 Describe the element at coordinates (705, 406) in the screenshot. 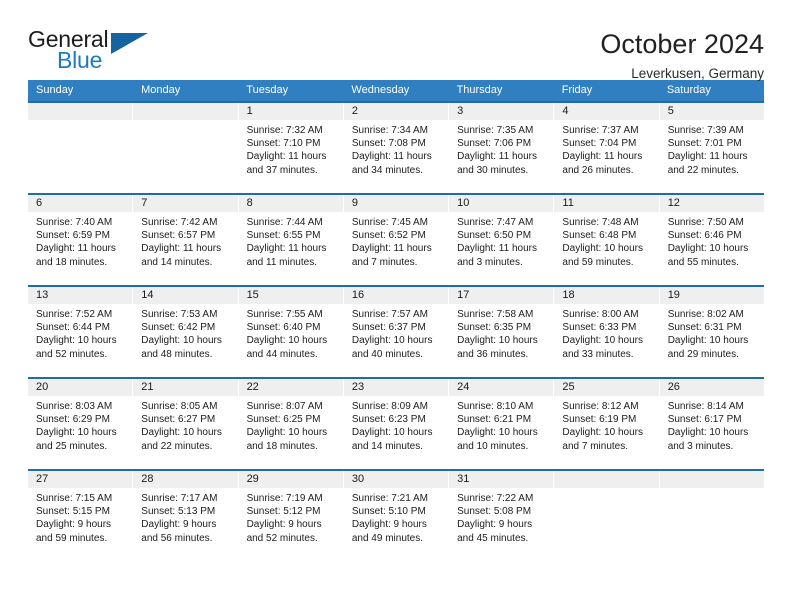

I see `sunrise-text: Sunrise: 8:14 AM` at that location.